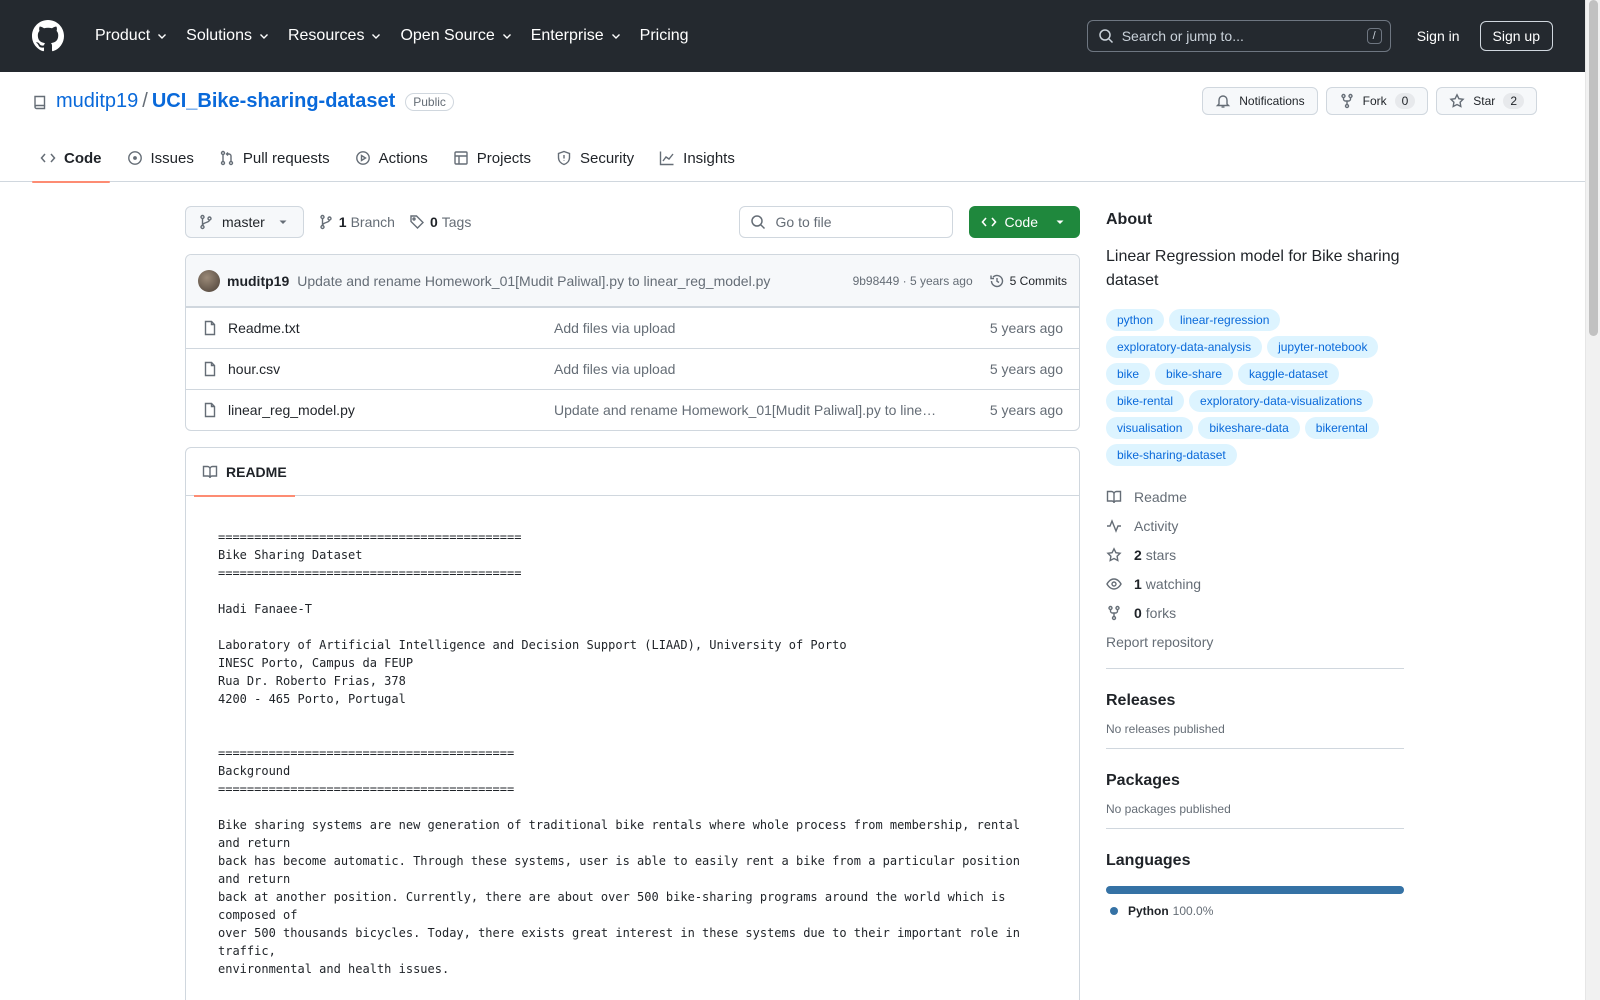  Describe the element at coordinates (576, 36) in the screenshot. I see `nav-enterprise: Enterprise` at that location.